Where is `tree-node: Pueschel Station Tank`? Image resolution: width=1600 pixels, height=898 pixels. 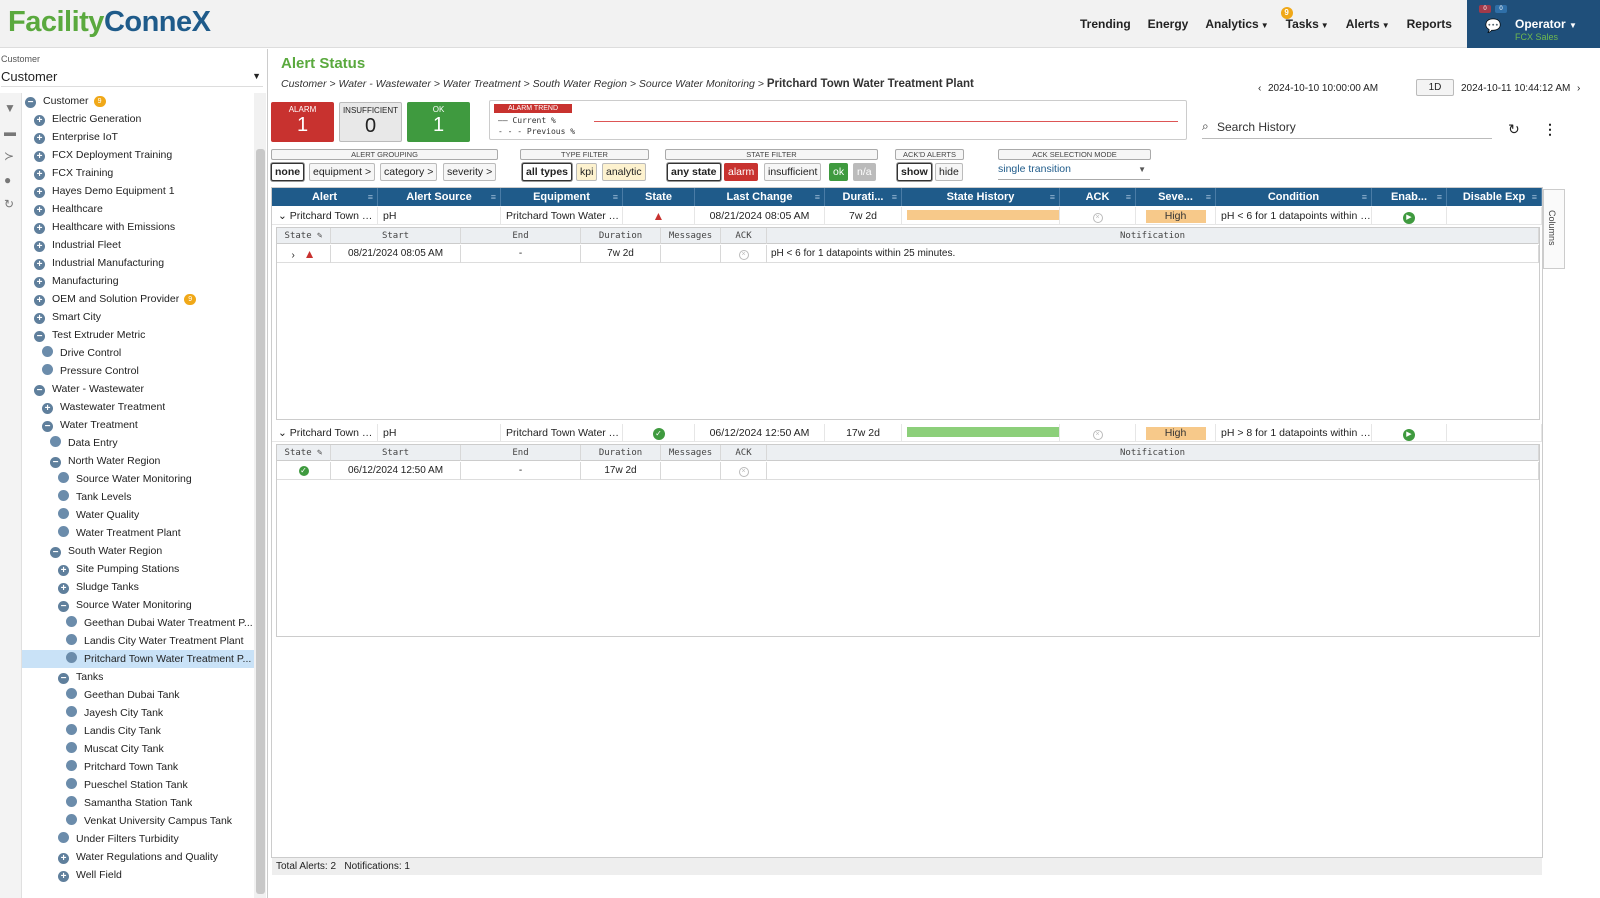
tree-node: Pueschel Station Tank is located at coordinates (138, 785).